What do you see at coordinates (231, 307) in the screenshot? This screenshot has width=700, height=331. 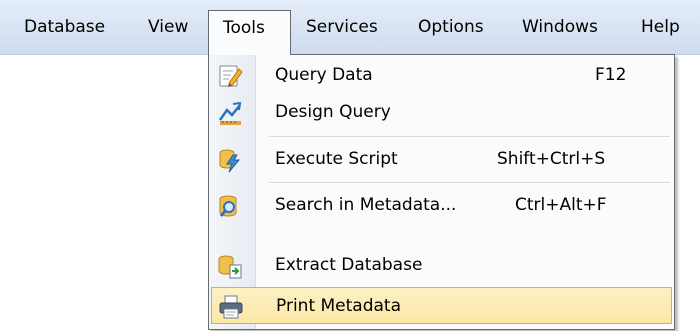 I see `print-metadata-icon` at bounding box center [231, 307].